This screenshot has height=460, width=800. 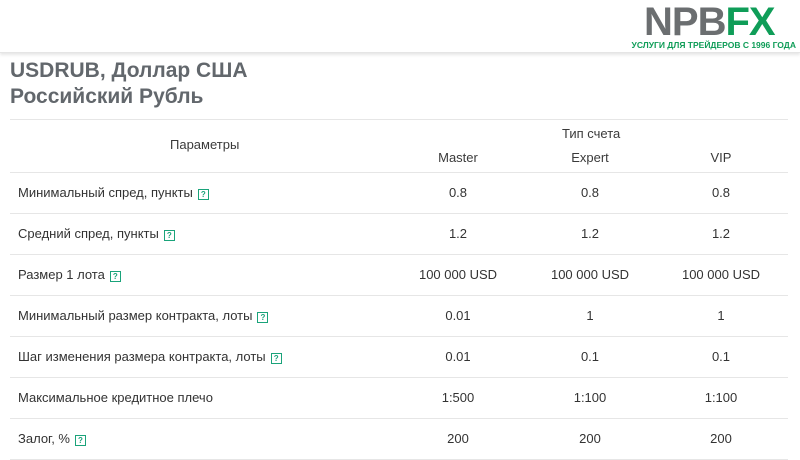 I want to click on header-account-type: Тип счета, so click(x=591, y=133).